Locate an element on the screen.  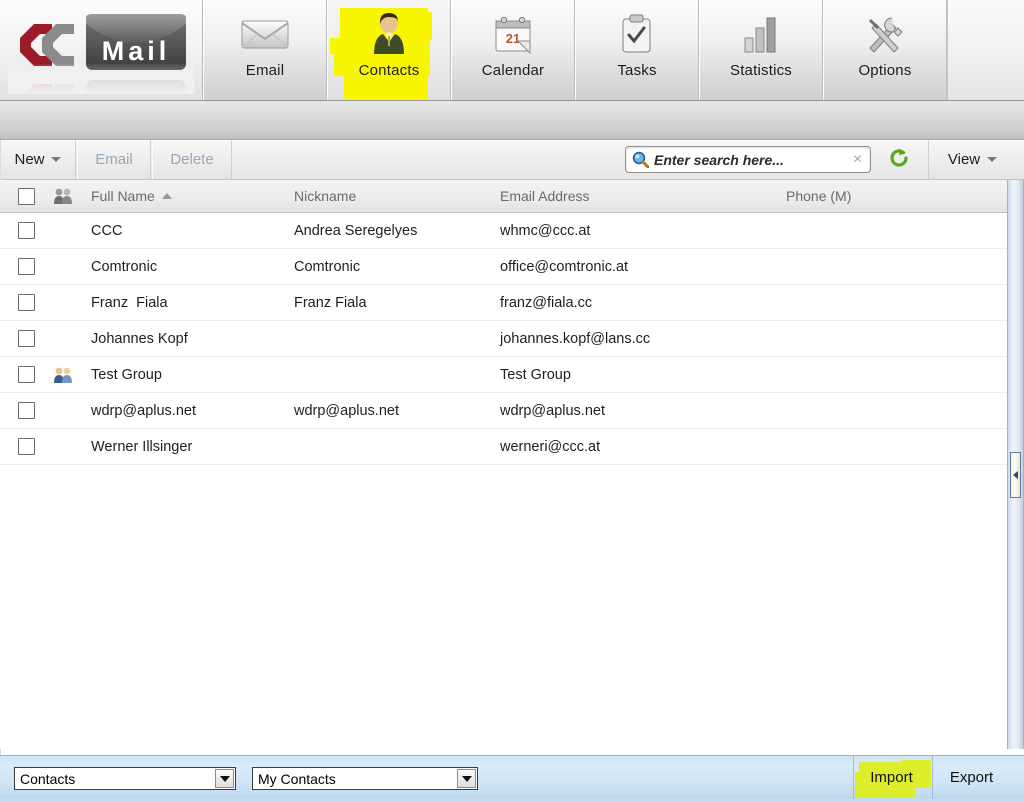
email-button: Email is located at coordinates (114, 159).